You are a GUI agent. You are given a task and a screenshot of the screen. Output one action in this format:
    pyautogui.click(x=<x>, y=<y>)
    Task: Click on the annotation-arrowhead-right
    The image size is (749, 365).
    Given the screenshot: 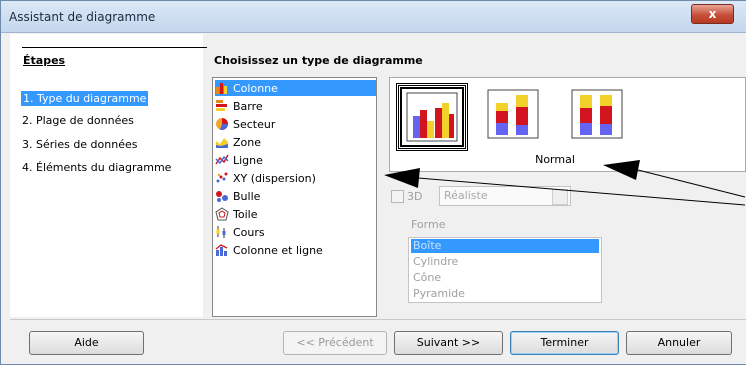 What is the action you would take?
    pyautogui.click(x=621, y=170)
    